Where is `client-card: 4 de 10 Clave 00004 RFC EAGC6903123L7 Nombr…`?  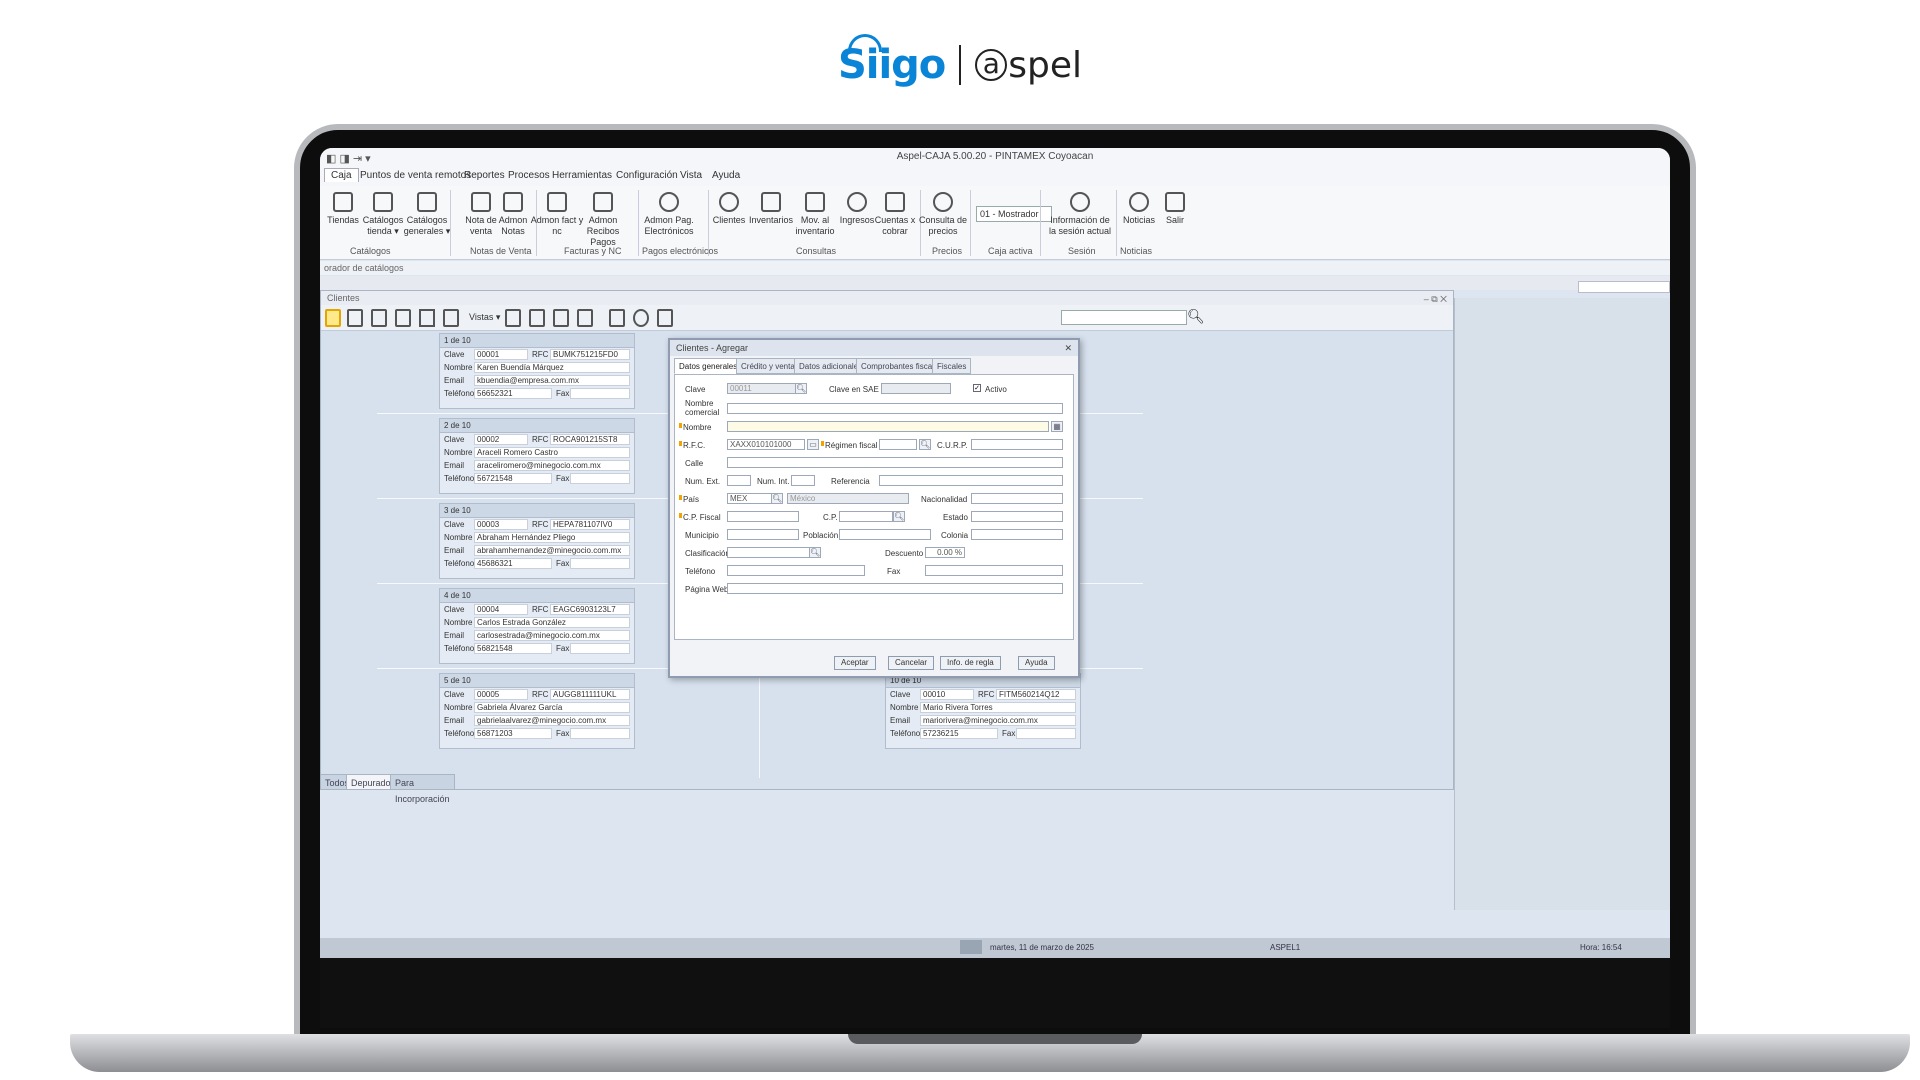 client-card: 4 de 10 Clave 00004 RFC EAGC6903123L7 Nombr… is located at coordinates (537, 626).